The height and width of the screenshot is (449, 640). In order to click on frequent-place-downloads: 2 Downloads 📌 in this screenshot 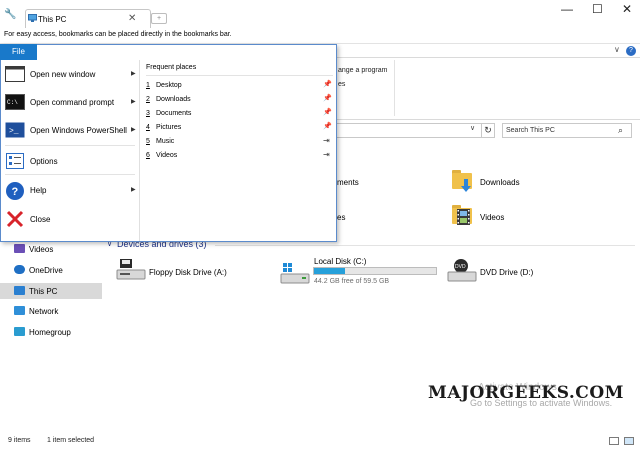, I will do `click(240, 99)`.